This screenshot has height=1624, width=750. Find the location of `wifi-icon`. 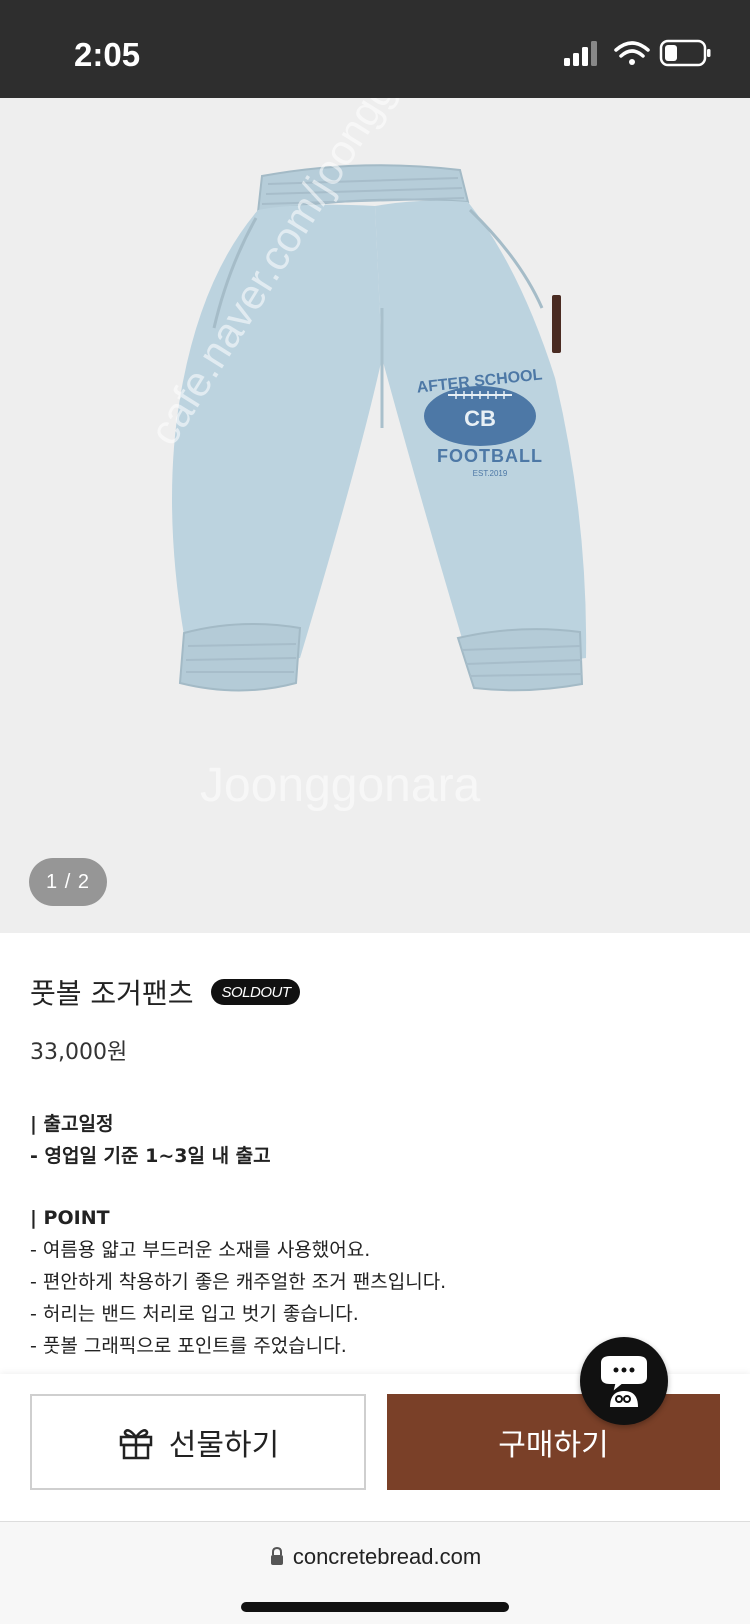

wifi-icon is located at coordinates (632, 53).